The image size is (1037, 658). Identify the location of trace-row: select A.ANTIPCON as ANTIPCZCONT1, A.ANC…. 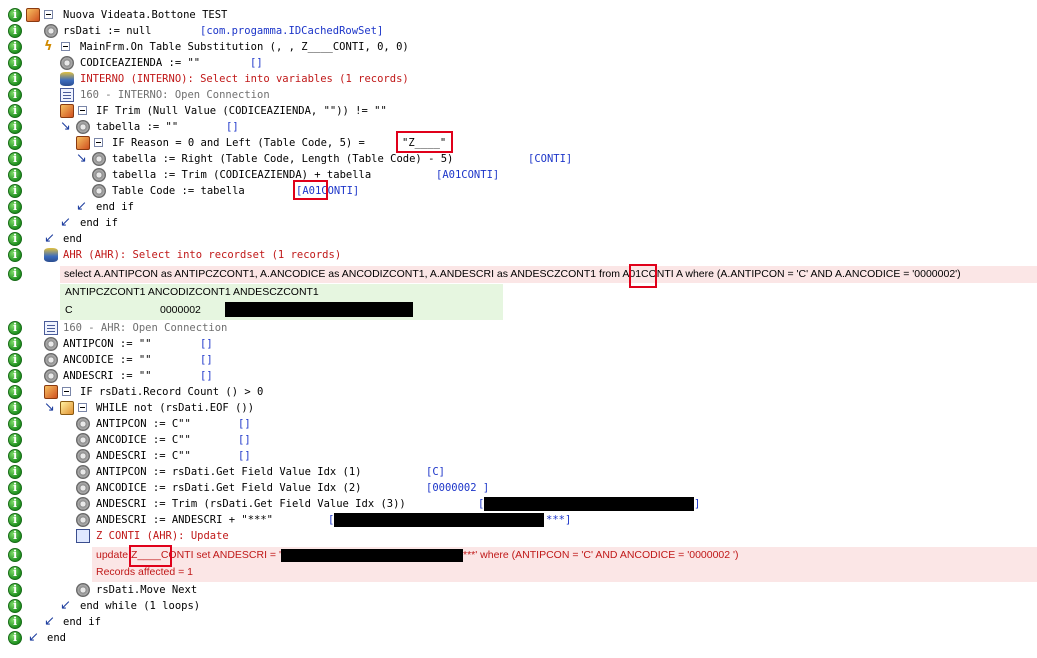
(518, 274).